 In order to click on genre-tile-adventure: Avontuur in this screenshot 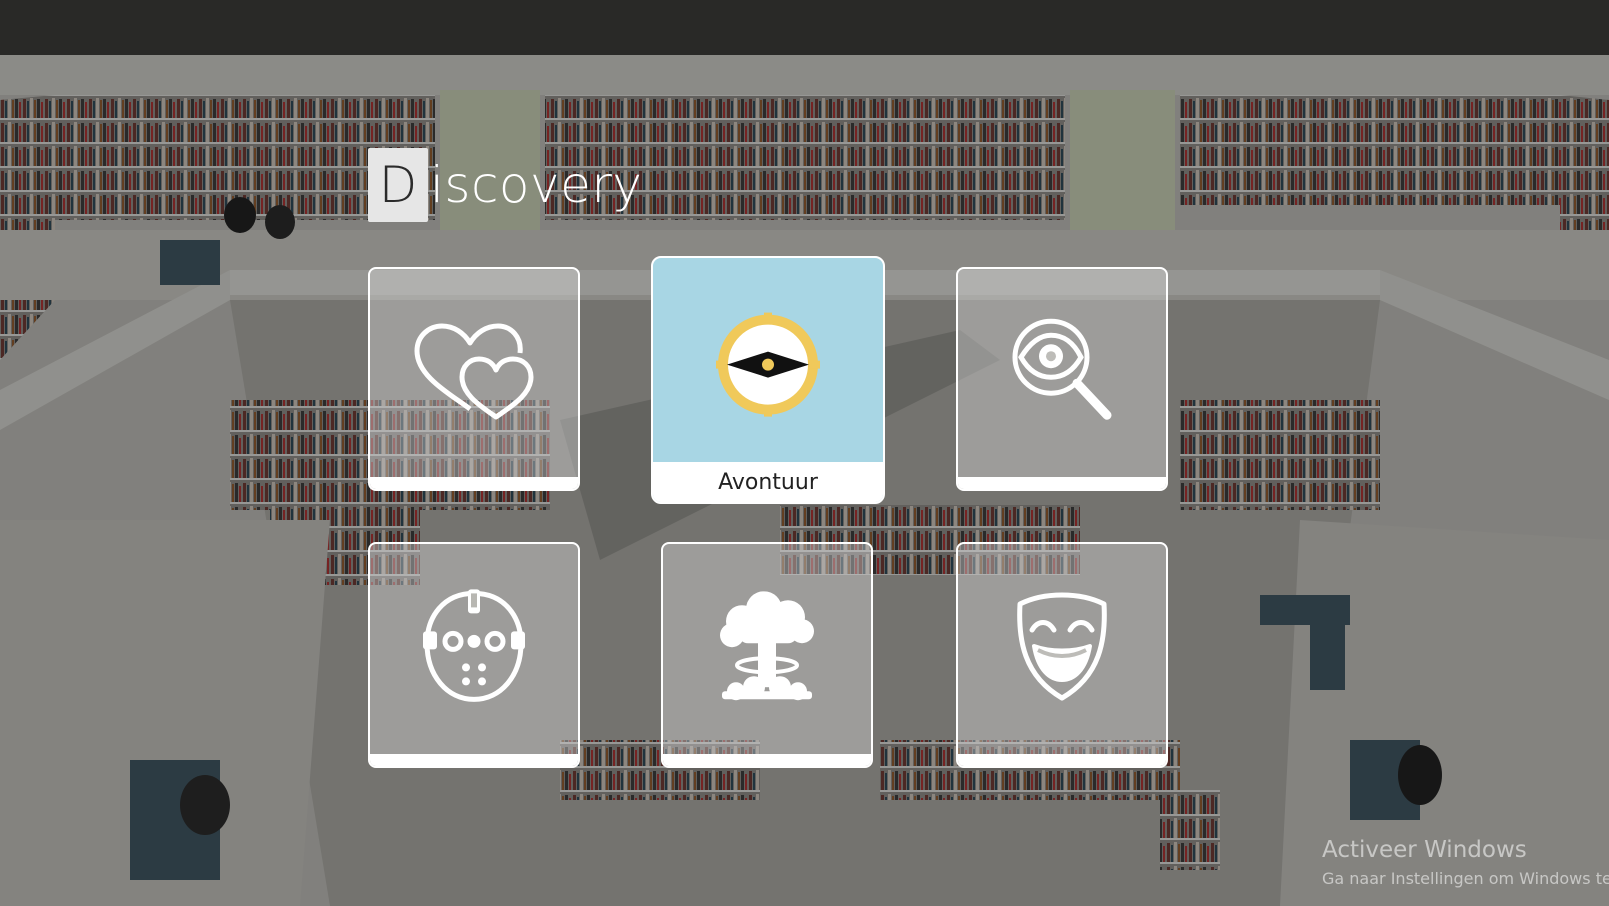, I will do `click(768, 380)`.